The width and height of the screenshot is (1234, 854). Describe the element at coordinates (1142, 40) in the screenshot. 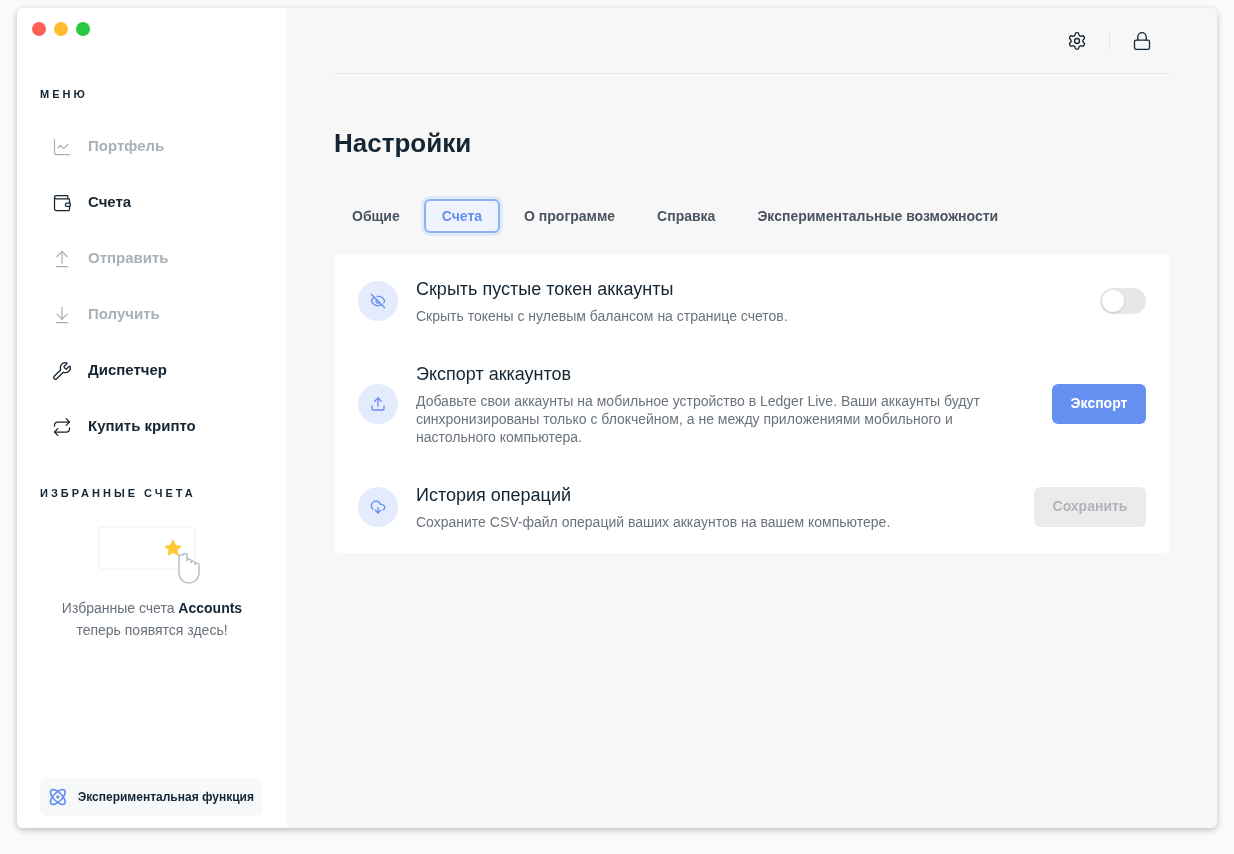

I see `lock-icon` at that location.